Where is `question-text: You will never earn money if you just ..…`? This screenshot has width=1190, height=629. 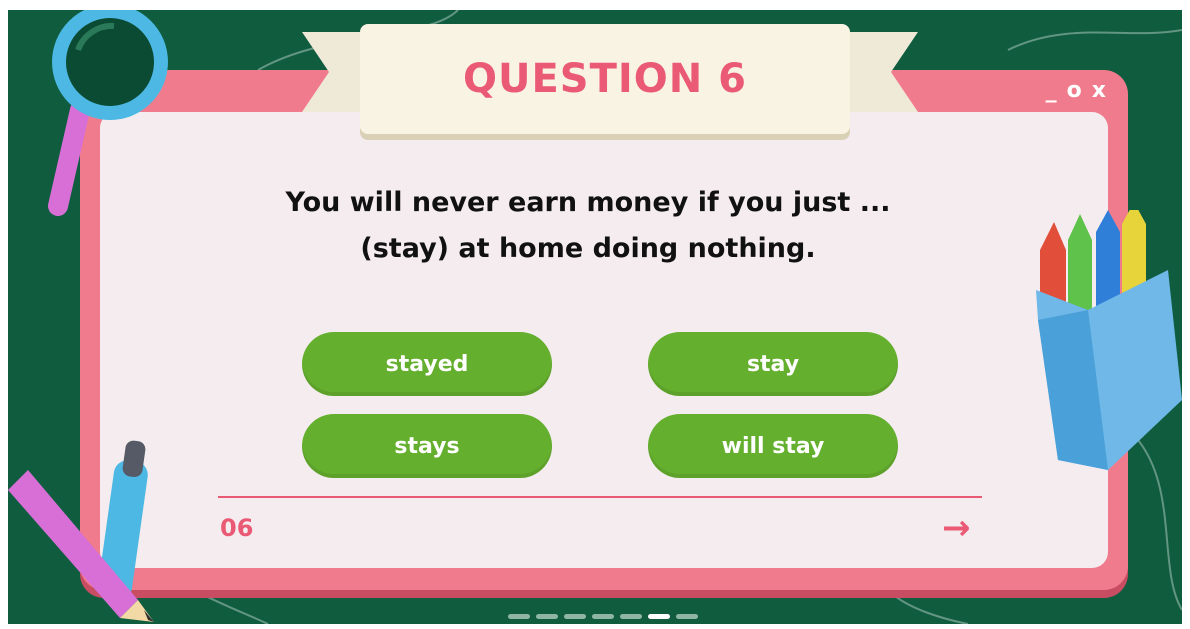
question-text: You will never earn money if you just ..… is located at coordinates (588, 226).